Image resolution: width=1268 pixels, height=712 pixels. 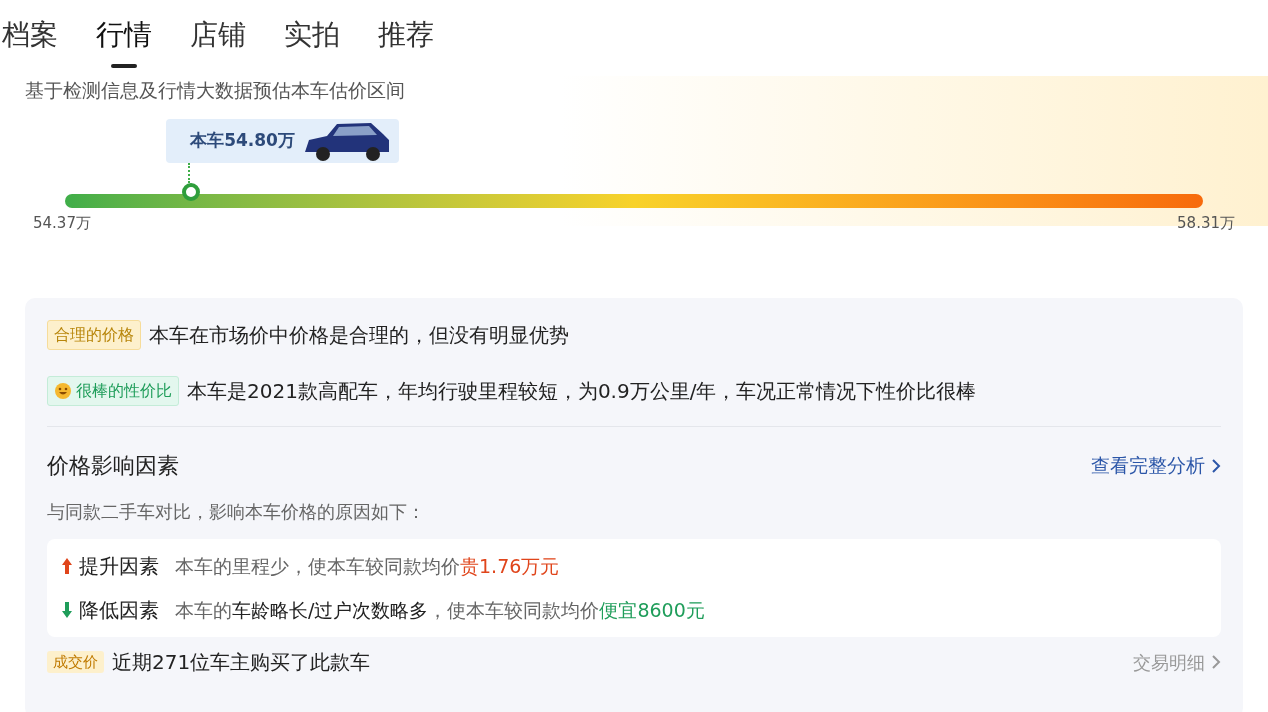 What do you see at coordinates (582, 391) in the screenshot?
I see `verdict-text: 本车是2021款高配车，年均行驶里程较短，为0.9万公里/年，车况正常情况下性价比很棒` at bounding box center [582, 391].